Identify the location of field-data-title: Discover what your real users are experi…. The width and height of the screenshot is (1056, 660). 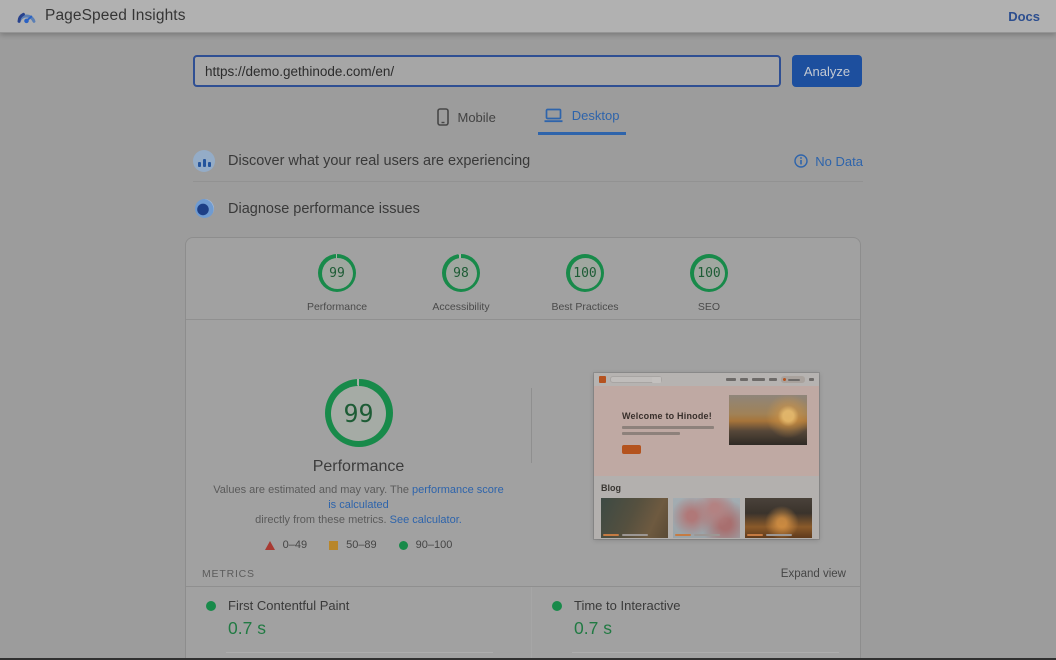
(379, 161).